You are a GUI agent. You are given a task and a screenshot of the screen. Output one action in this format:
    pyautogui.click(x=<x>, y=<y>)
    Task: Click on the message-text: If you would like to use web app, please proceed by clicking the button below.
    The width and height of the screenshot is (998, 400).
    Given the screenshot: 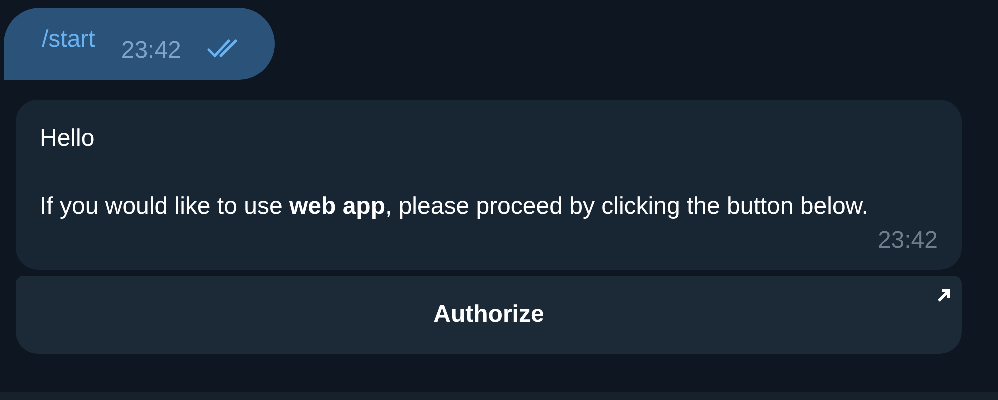 What is the action you would take?
    pyautogui.click(x=454, y=207)
    